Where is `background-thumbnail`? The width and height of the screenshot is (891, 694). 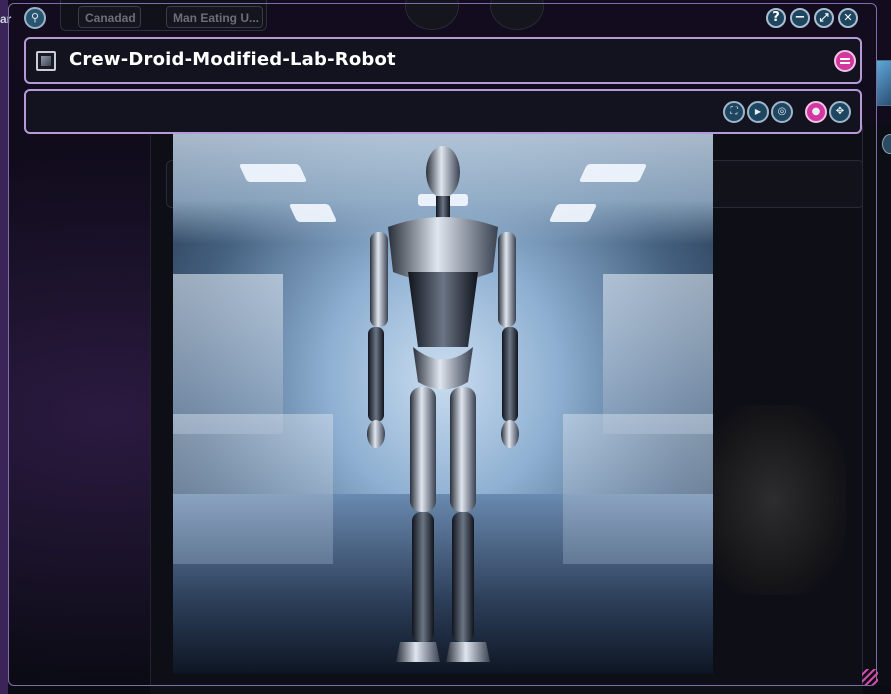
background-thumbnail is located at coordinates (883, 83).